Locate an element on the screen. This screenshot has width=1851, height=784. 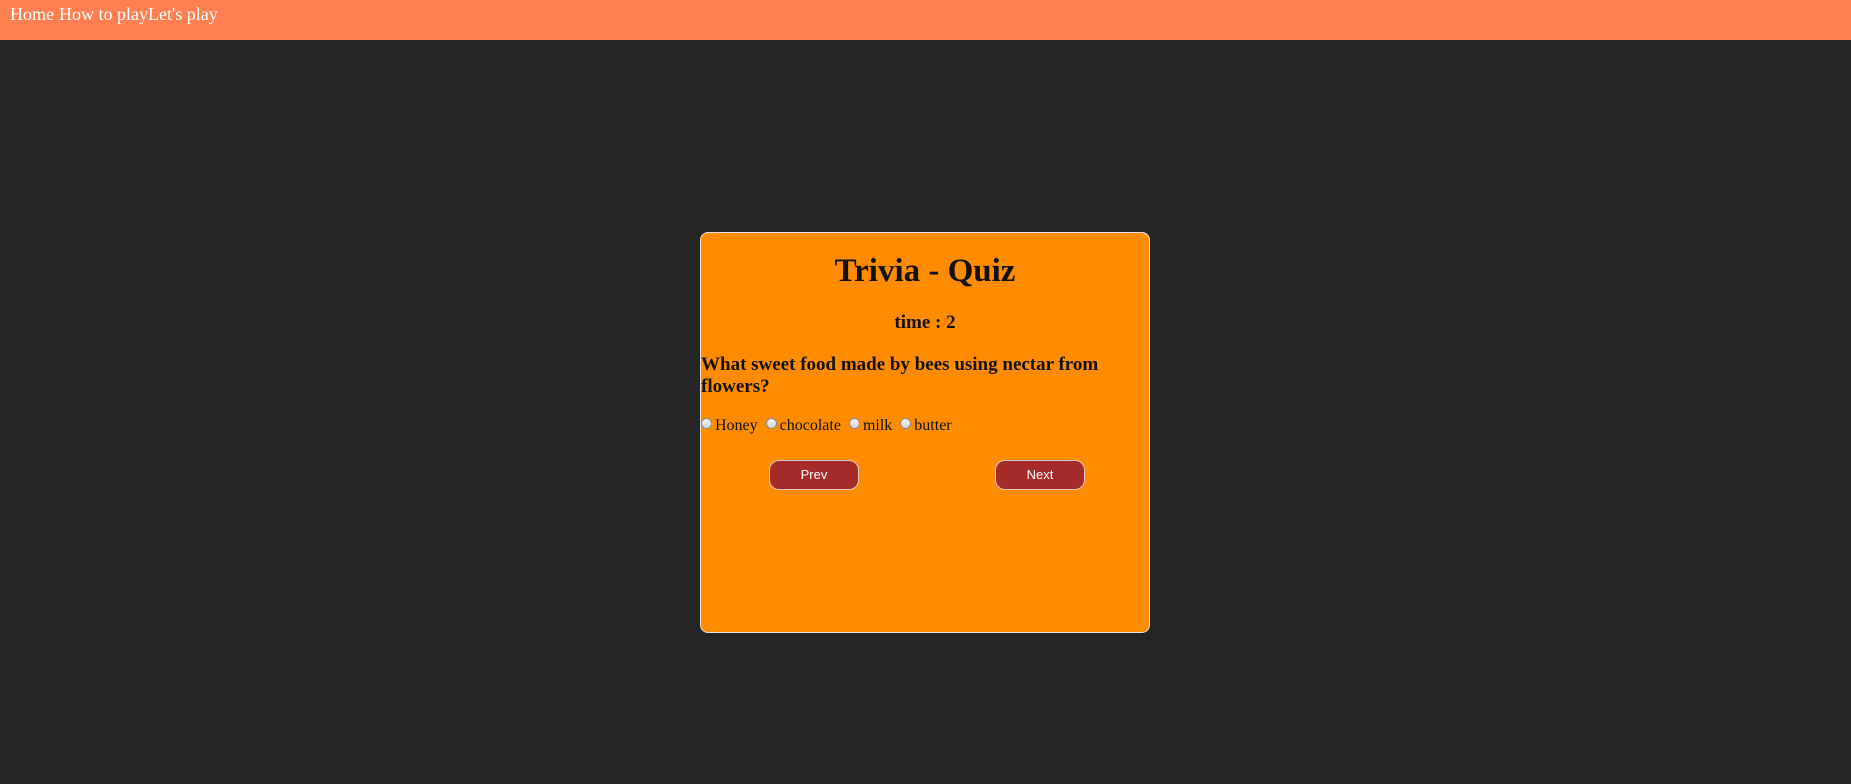
option-label: chocolate is located at coordinates (810, 425).